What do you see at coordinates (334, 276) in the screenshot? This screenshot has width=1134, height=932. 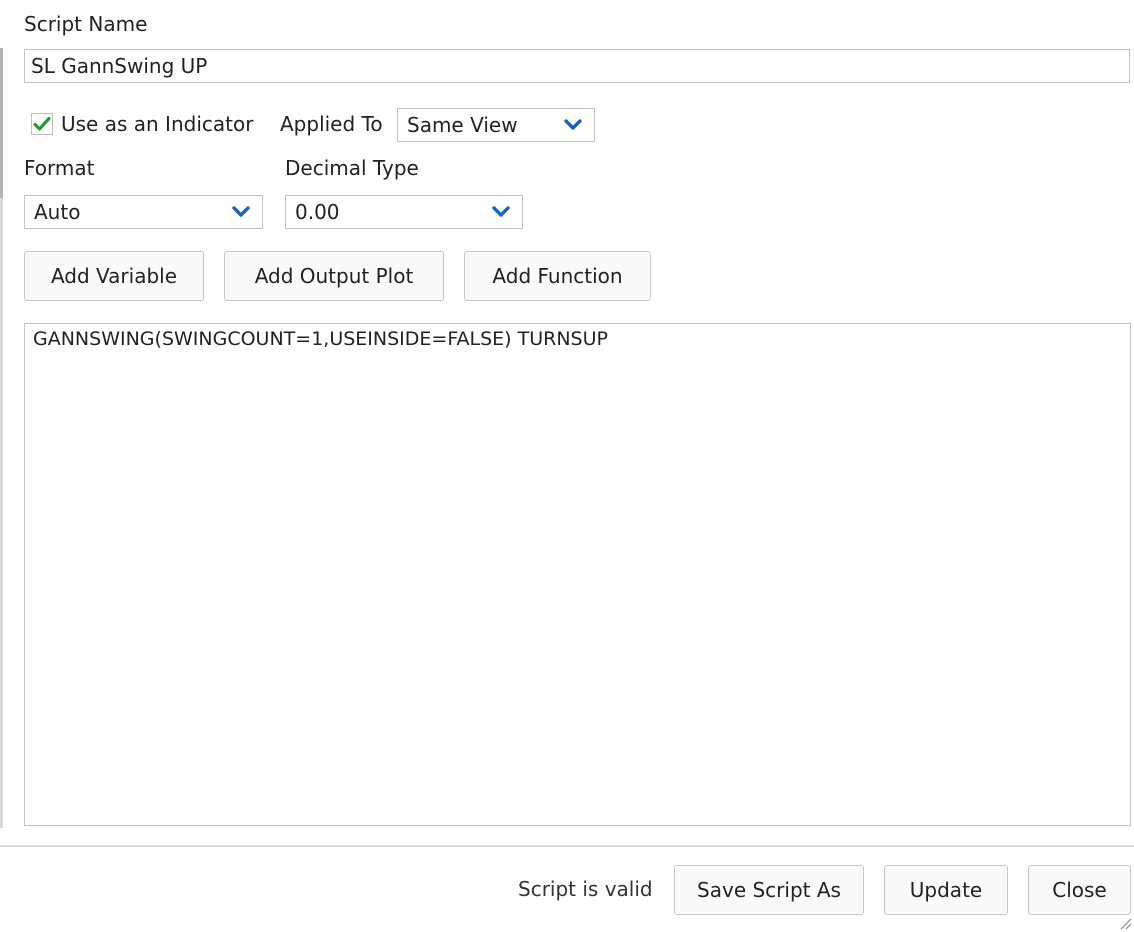 I see `add-output-plot-button: Add Output Plot` at bounding box center [334, 276].